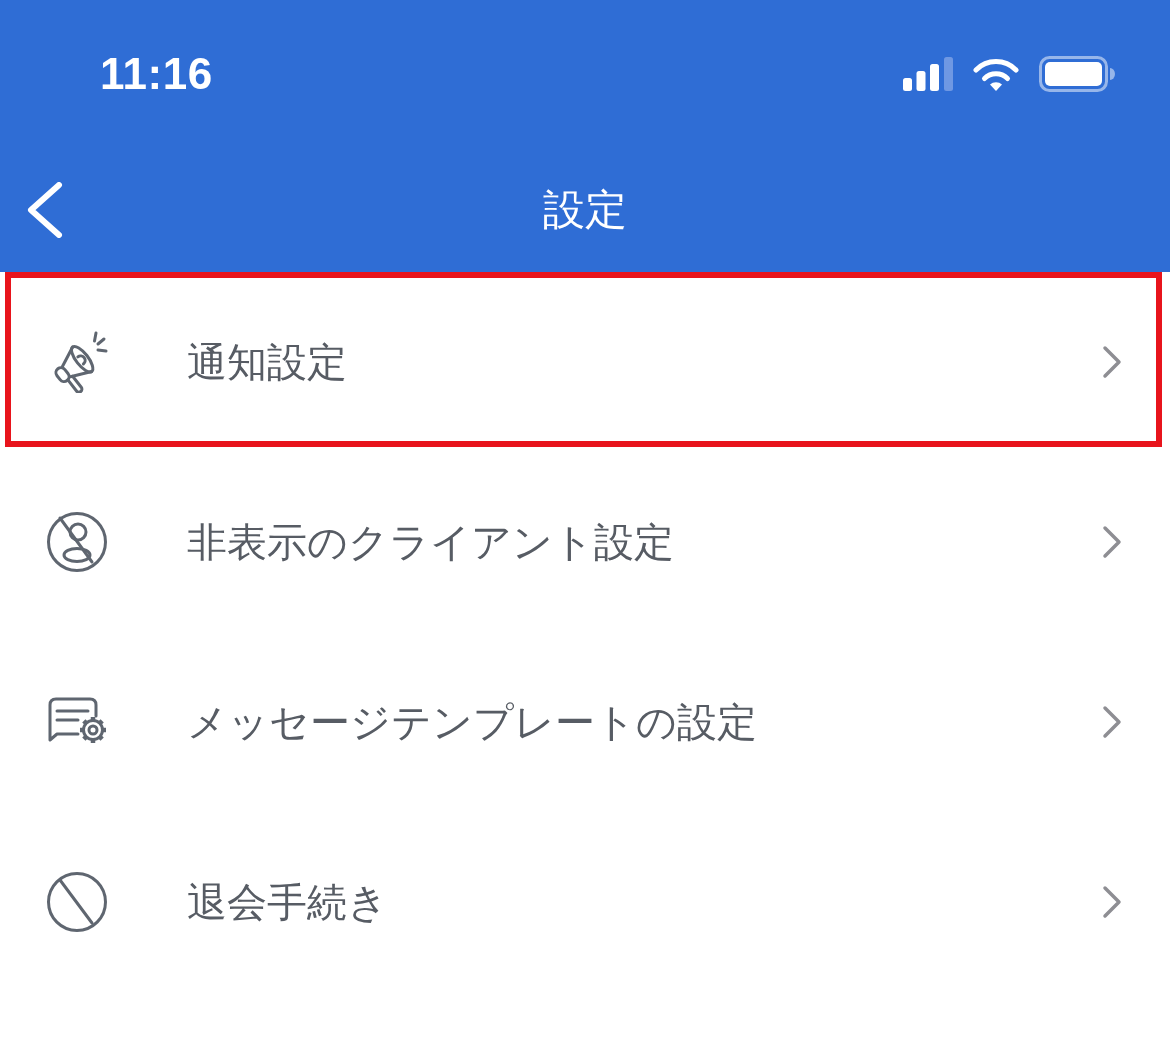 The image size is (1170, 1062). I want to click on wifi-icon, so click(996, 74).